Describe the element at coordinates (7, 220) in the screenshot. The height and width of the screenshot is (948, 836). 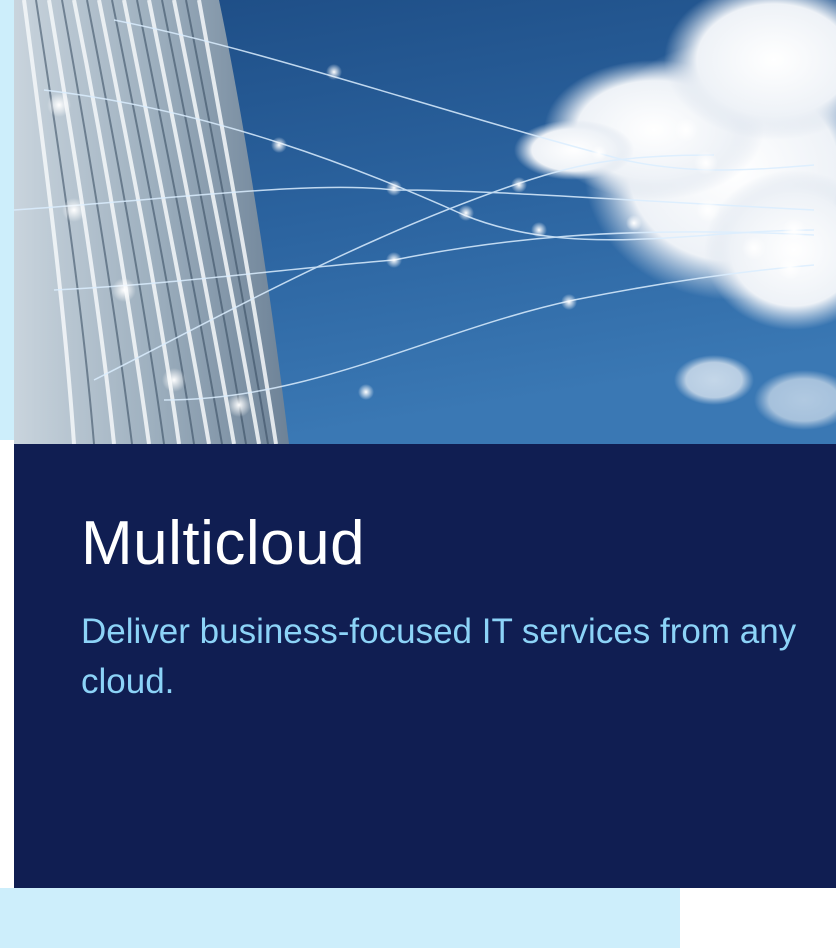
I see `accent-background-top` at that location.